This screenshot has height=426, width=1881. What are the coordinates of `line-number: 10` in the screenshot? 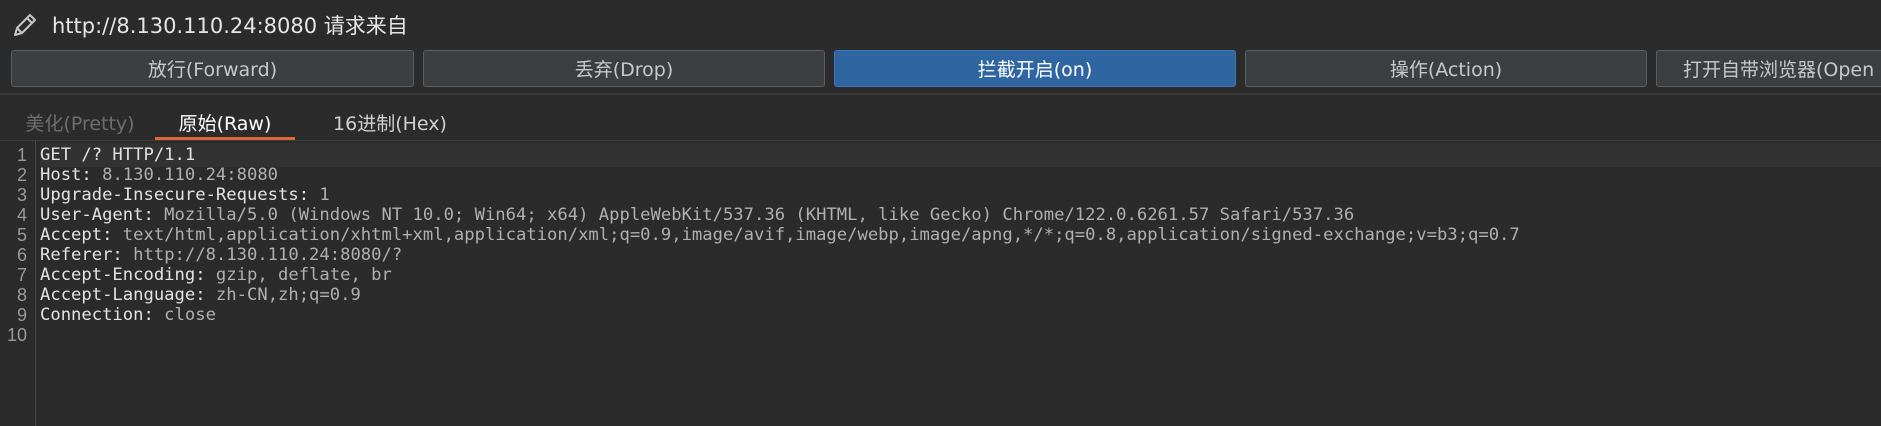 It's located at (16, 335).